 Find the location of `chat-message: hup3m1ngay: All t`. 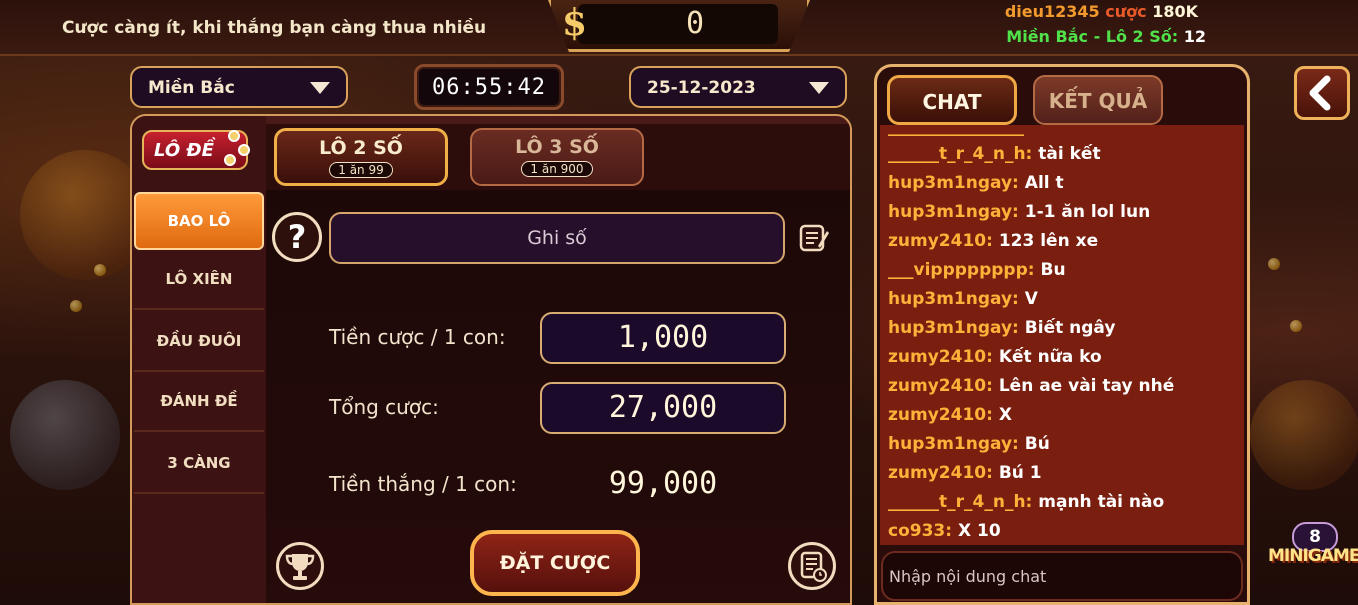

chat-message: hup3m1ngay: All t is located at coordinates (976, 183).